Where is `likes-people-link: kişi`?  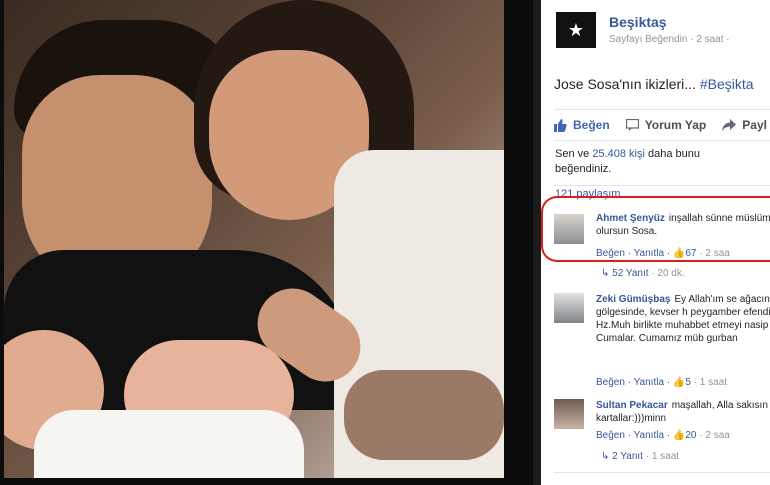 likes-people-link: kişi is located at coordinates (635, 154).